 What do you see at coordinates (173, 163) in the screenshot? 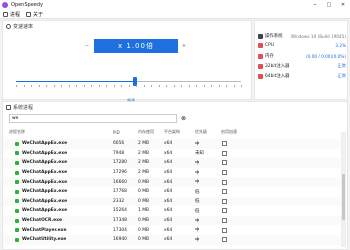
I see `table-row: WeChatAppEx.exe 17280 2 MB x64 中` at bounding box center [173, 163].